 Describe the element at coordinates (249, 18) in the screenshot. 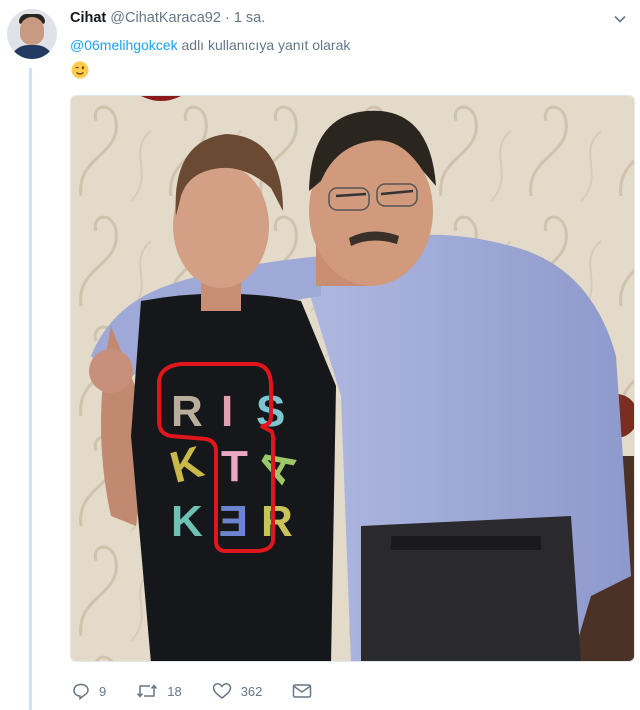

I see `timestamp: 1 sa.` at that location.